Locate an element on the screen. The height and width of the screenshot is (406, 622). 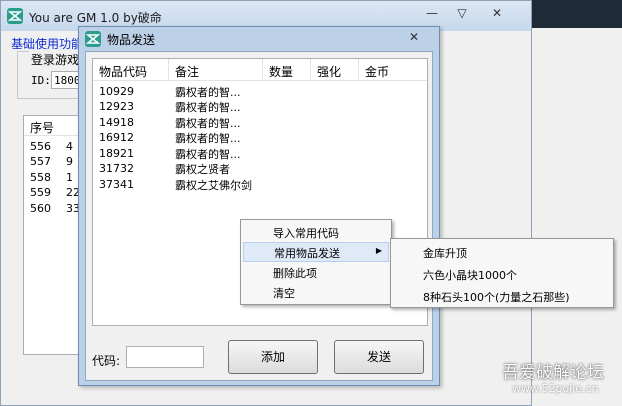
menu-item-label: 导入常用代码 is located at coordinates (306, 233).